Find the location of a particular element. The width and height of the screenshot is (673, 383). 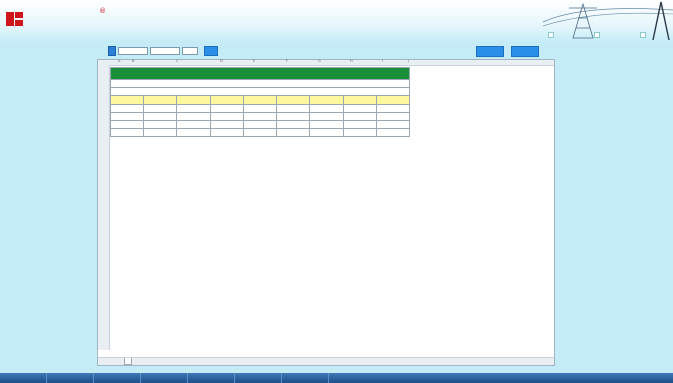

extra-input is located at coordinates (190, 51).